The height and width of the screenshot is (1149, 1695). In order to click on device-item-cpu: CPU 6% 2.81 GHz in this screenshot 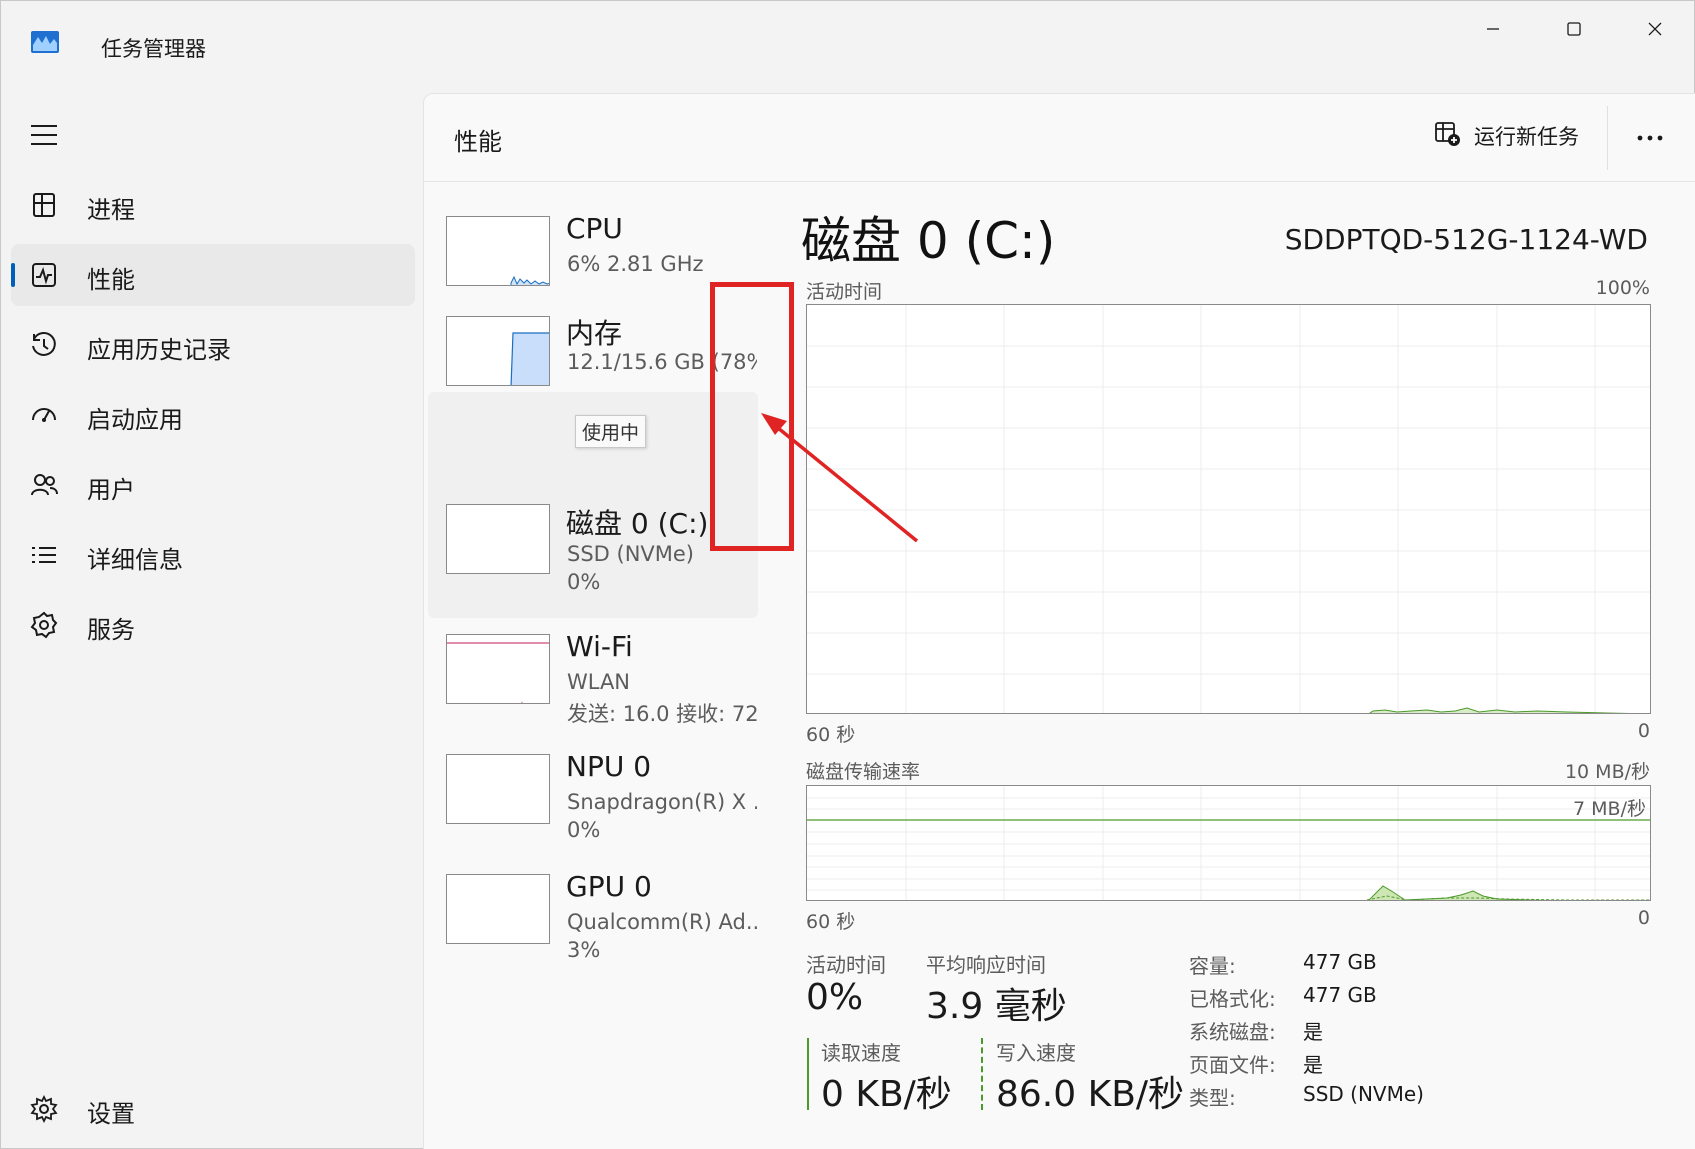, I will do `click(593, 258)`.